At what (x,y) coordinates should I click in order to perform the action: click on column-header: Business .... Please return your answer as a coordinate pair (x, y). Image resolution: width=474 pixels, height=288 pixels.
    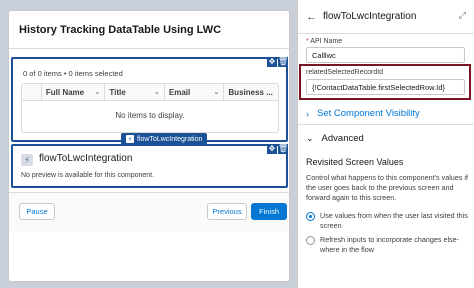
    Looking at the image, I should click on (251, 92).